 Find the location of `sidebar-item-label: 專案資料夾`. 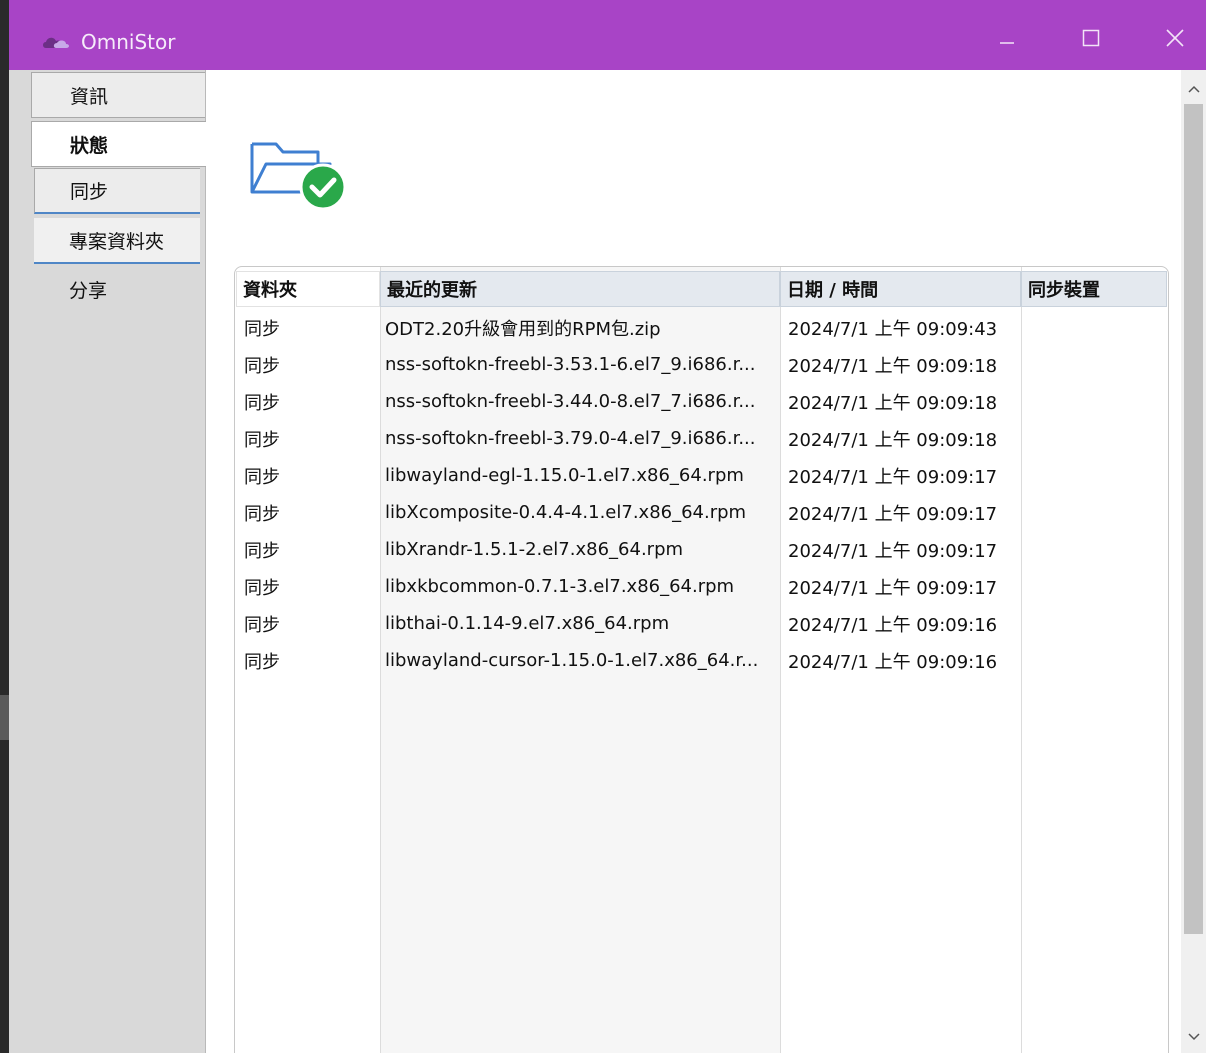

sidebar-item-label: 專案資料夾 is located at coordinates (117, 241).